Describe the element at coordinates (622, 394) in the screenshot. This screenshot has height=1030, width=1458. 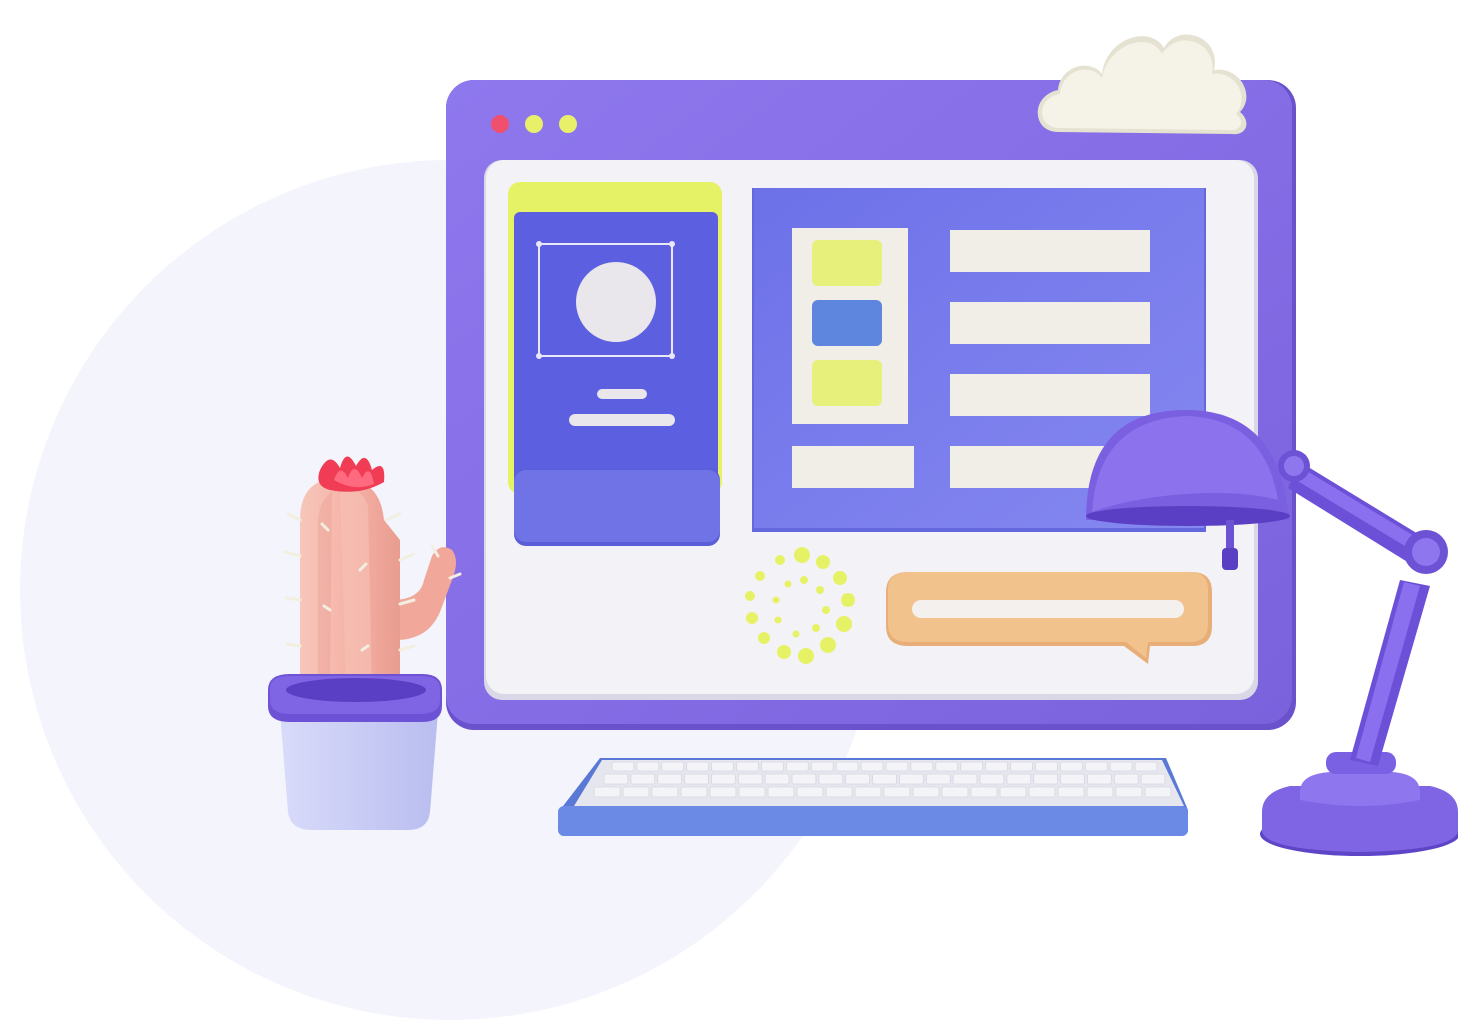
I see `profile-title-bar` at that location.